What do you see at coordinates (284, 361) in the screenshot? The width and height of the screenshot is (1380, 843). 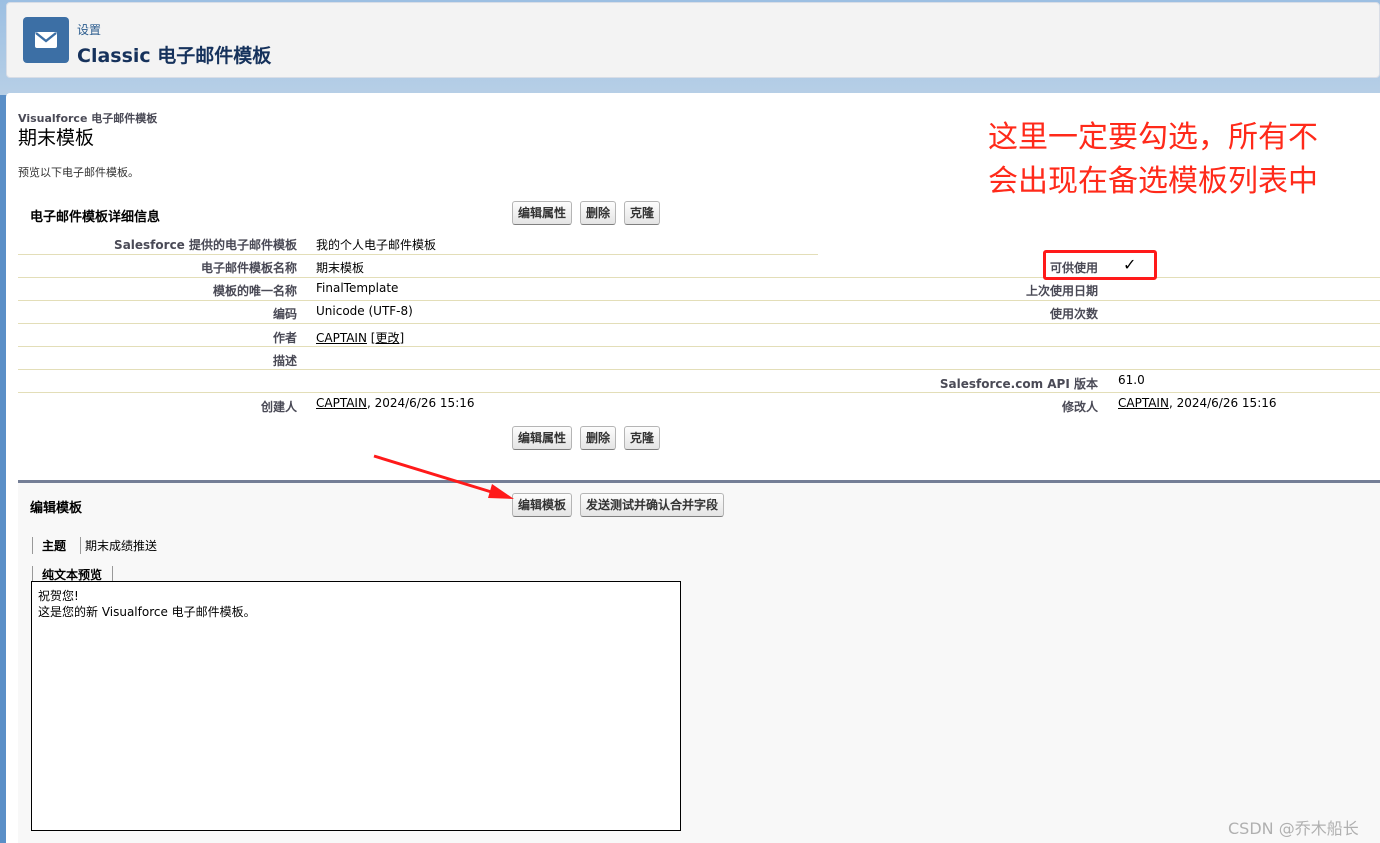 I see `description-label: 描述` at bounding box center [284, 361].